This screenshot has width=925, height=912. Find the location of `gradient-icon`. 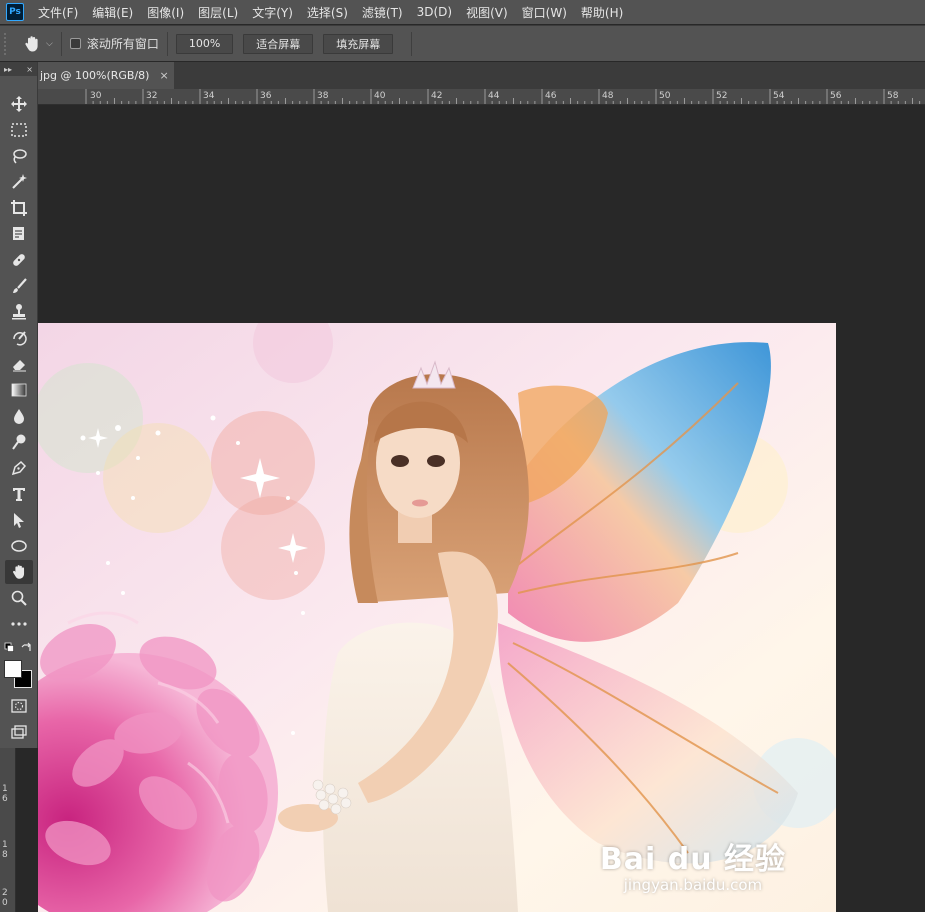

gradient-icon is located at coordinates (19, 390).